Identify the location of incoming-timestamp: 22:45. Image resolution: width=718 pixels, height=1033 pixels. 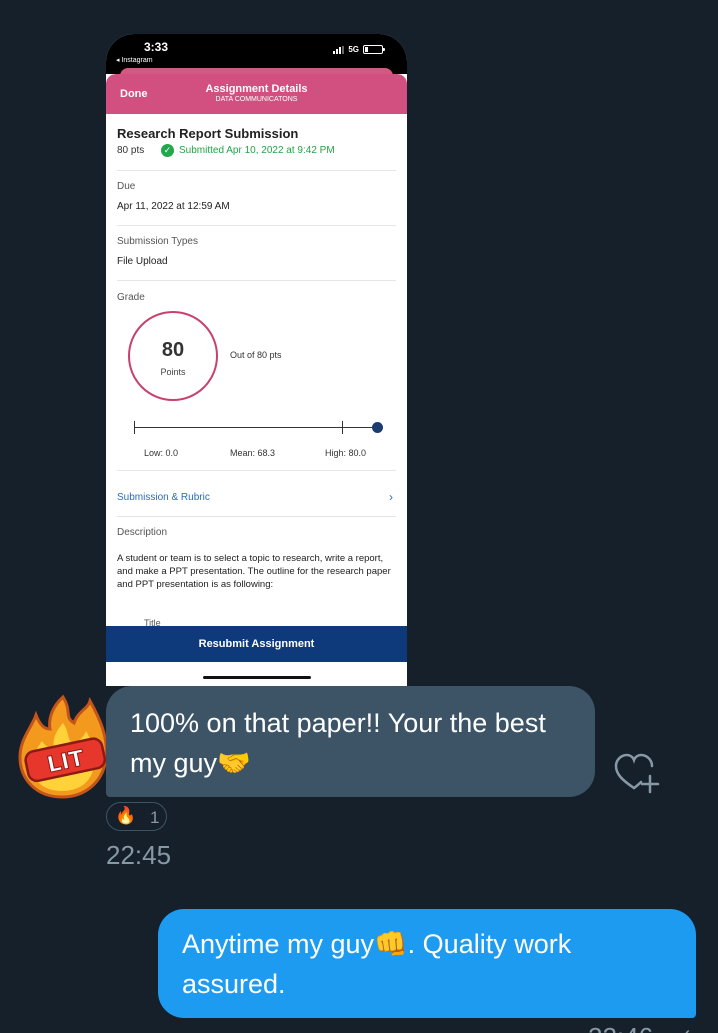
(139, 855).